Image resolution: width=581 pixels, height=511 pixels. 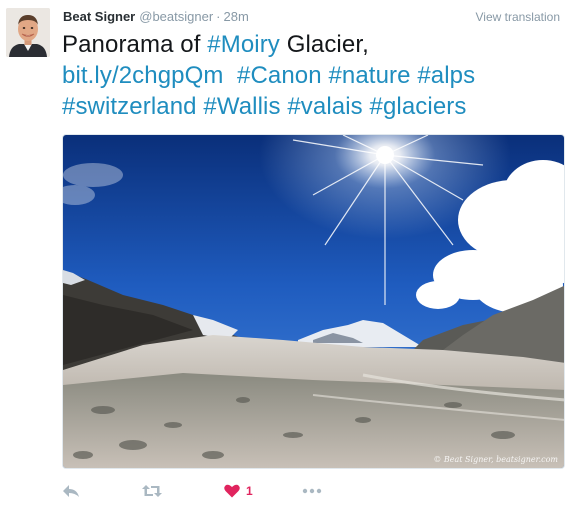 I want to click on text-segment: Glacier,, so click(x=324, y=44).